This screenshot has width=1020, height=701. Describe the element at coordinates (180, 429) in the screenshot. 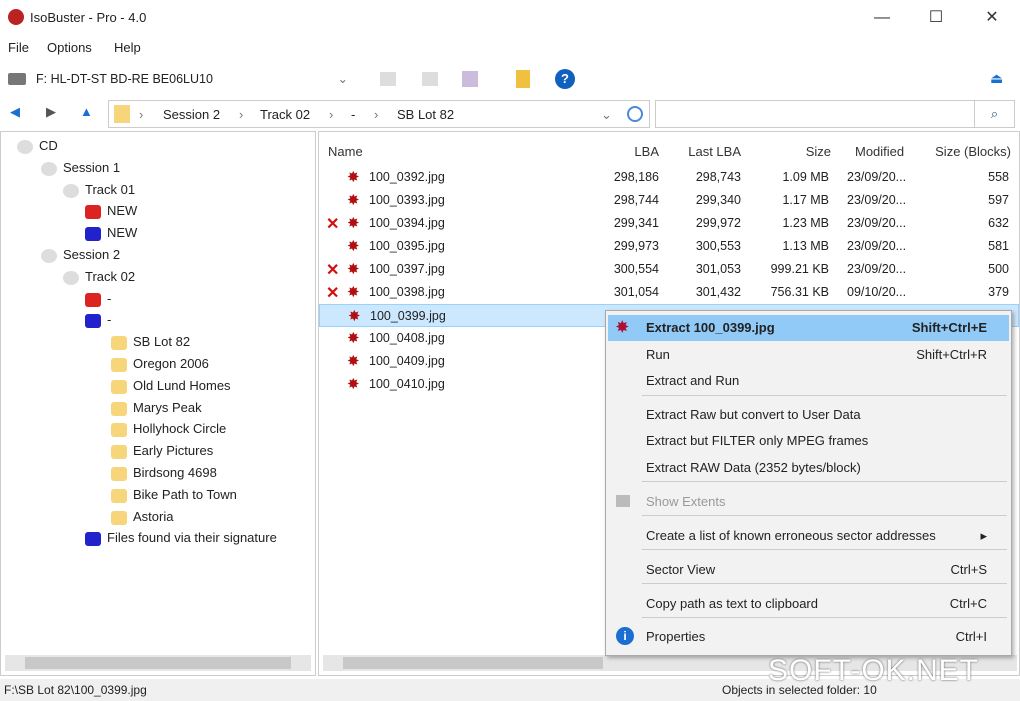

I see `tree-item-label: Hollyhock Circle` at that location.